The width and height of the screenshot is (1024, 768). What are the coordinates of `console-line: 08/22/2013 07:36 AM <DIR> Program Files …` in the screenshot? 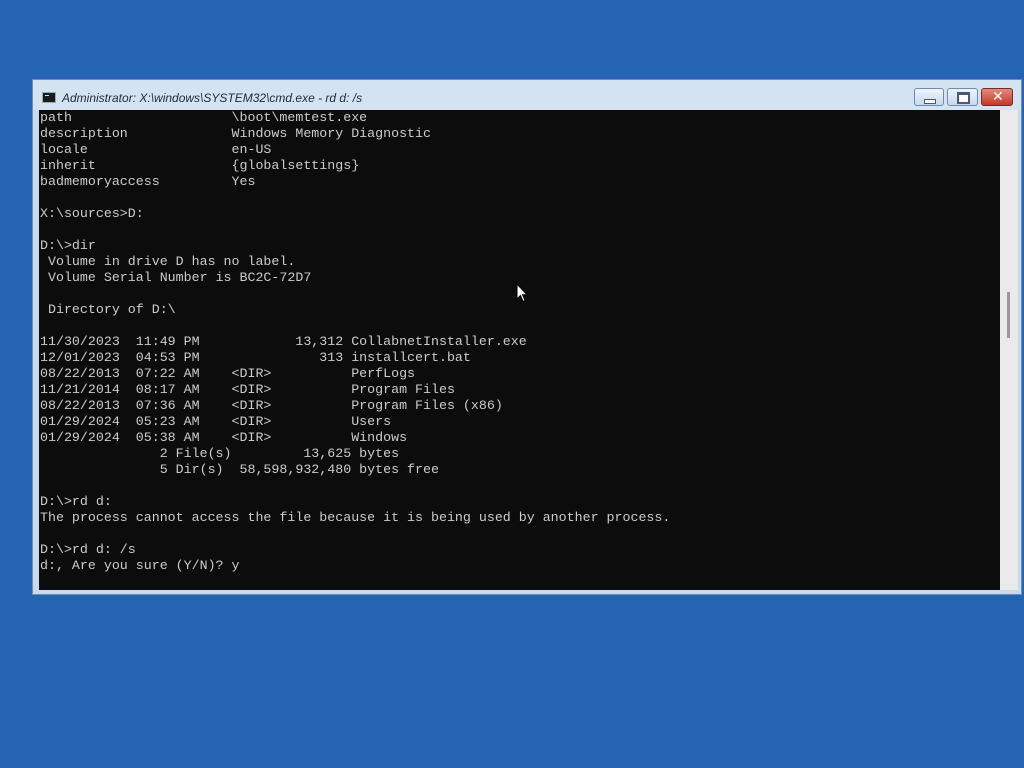 It's located at (271, 405).